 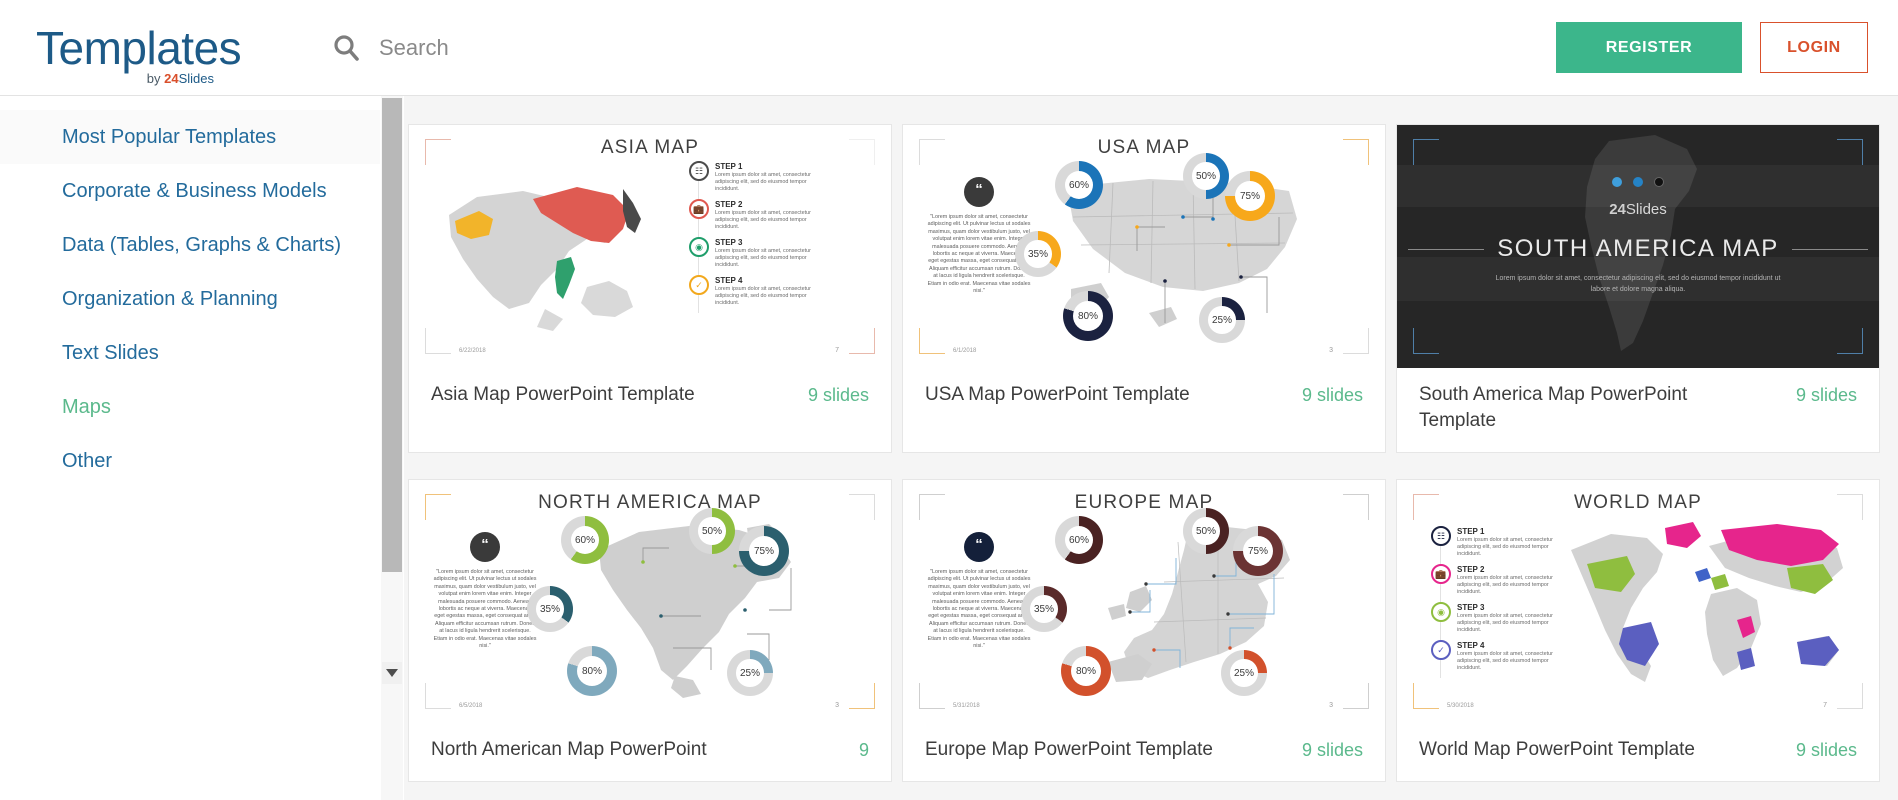 What do you see at coordinates (1471, 569) in the screenshot?
I see `step-label: STEP 2` at bounding box center [1471, 569].